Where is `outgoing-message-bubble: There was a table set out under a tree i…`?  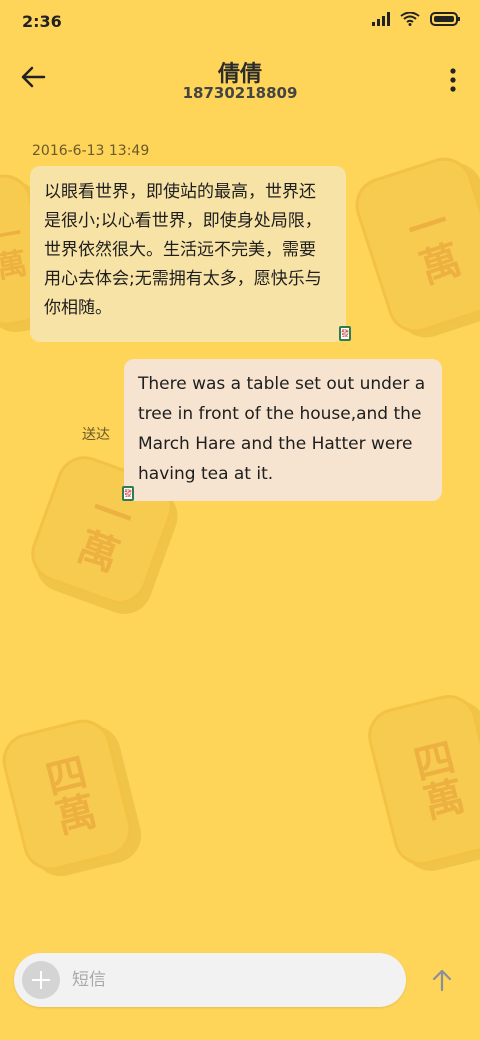 outgoing-message-bubble: There was a table set out under a tree i… is located at coordinates (283, 430).